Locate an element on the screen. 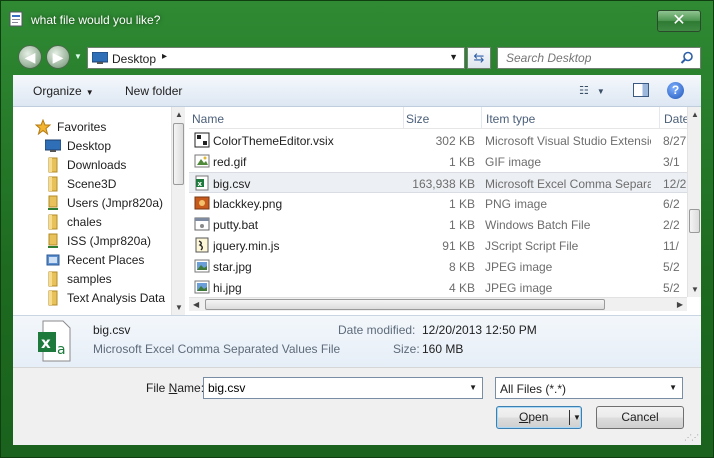  nav-item-samples: samples is located at coordinates (78, 278).